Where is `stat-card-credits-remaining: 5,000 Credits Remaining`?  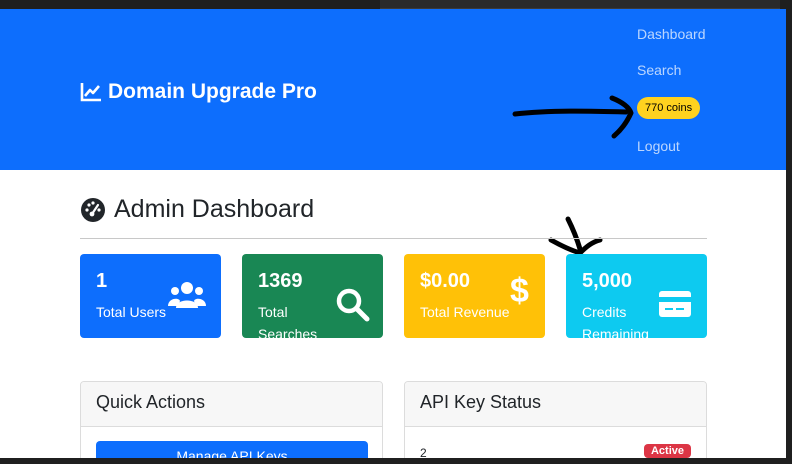
stat-card-credits-remaining: 5,000 Credits Remaining is located at coordinates (636, 298).